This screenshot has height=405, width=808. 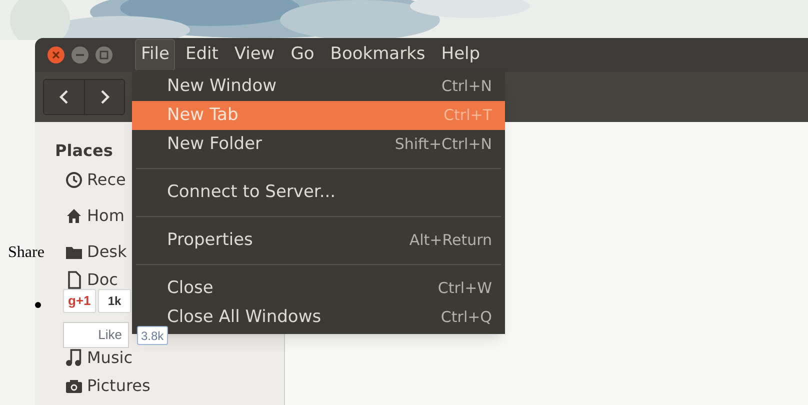 I want to click on menu-entry: Properties Alt+Return, so click(x=318, y=240).